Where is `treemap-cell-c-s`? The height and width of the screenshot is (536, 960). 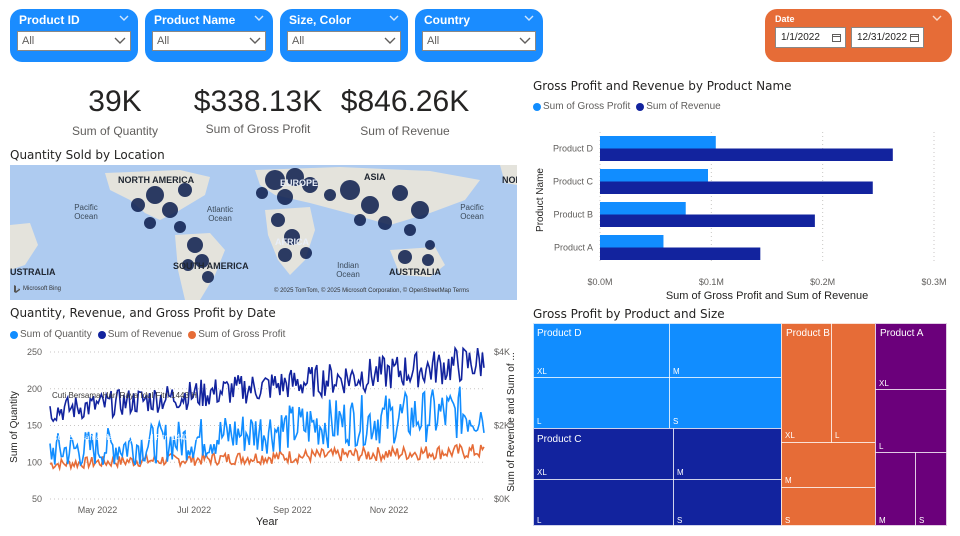
treemap-cell-c-s is located at coordinates (727, 502).